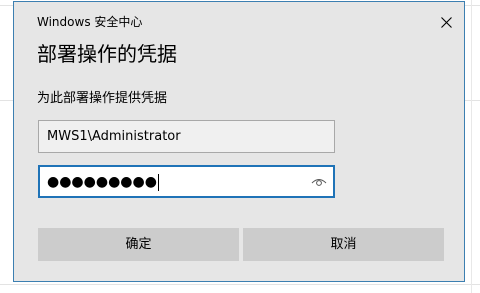  Describe the element at coordinates (239, 19) in the screenshot. I see `title-bar: Windows 安全中心` at that location.